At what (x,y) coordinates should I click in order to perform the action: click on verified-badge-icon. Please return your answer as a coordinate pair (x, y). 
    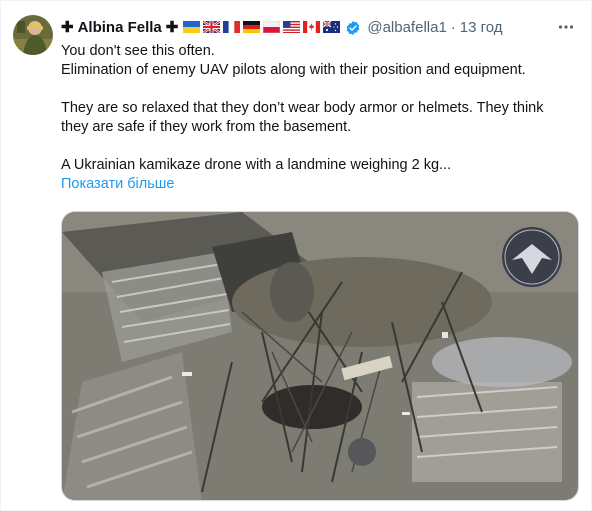
    Looking at the image, I should click on (353, 28).